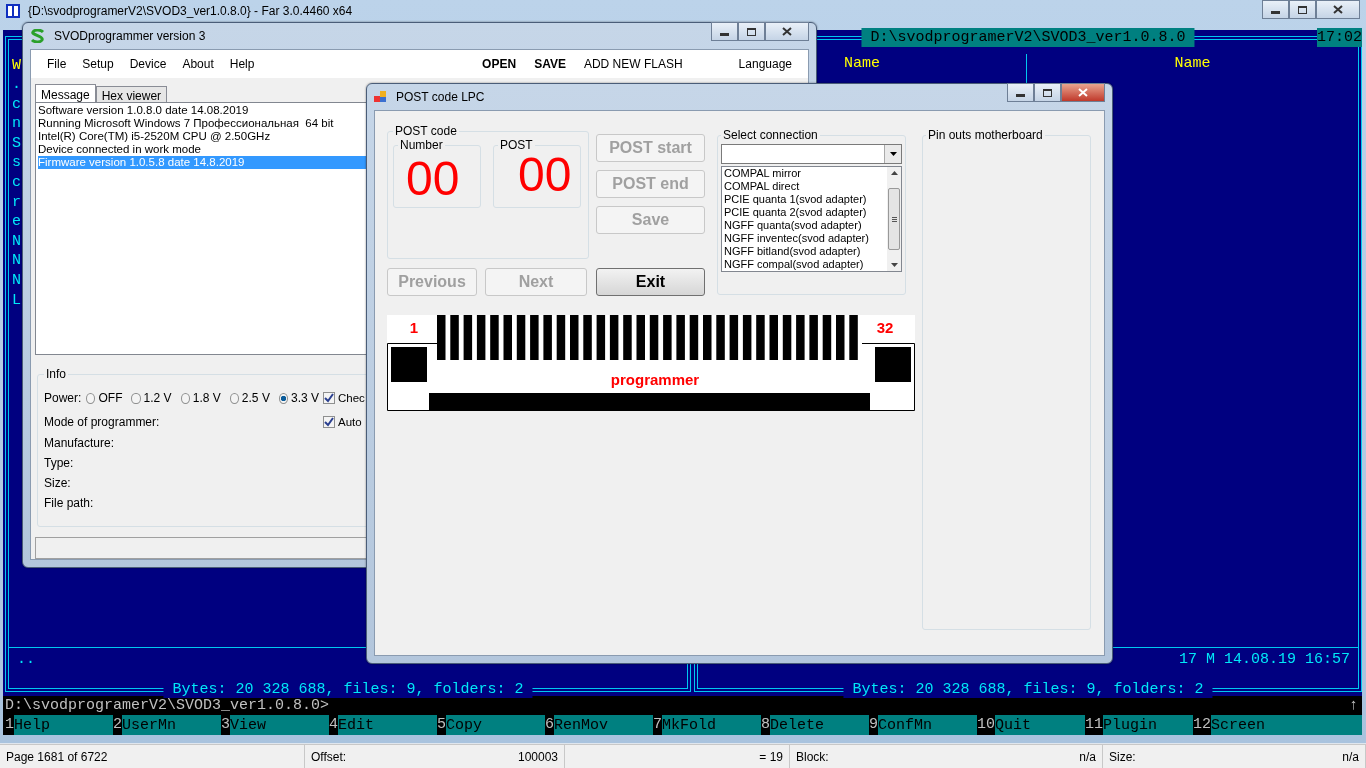 The width and height of the screenshot is (1366, 768). Describe the element at coordinates (1302, 9) in the screenshot. I see `restore-button` at that location.